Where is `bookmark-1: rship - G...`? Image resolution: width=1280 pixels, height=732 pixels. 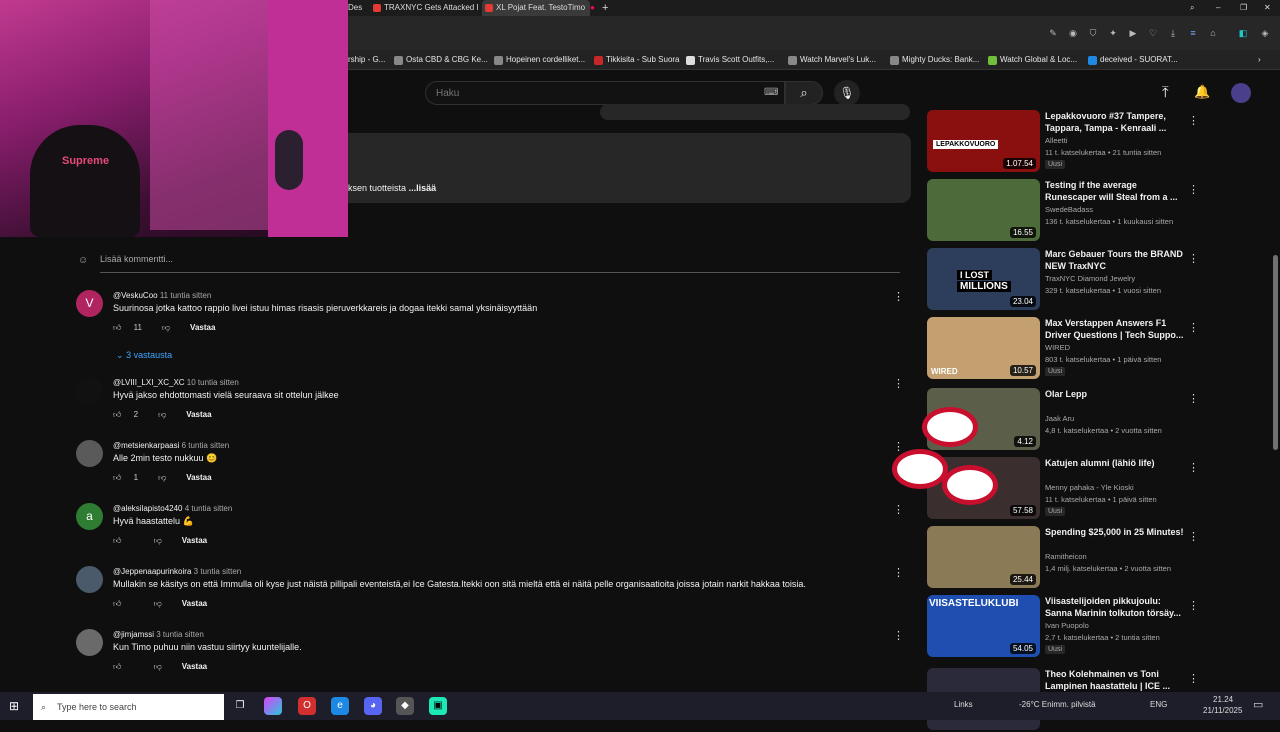 bookmark-1: rship - G... is located at coordinates (366, 60).